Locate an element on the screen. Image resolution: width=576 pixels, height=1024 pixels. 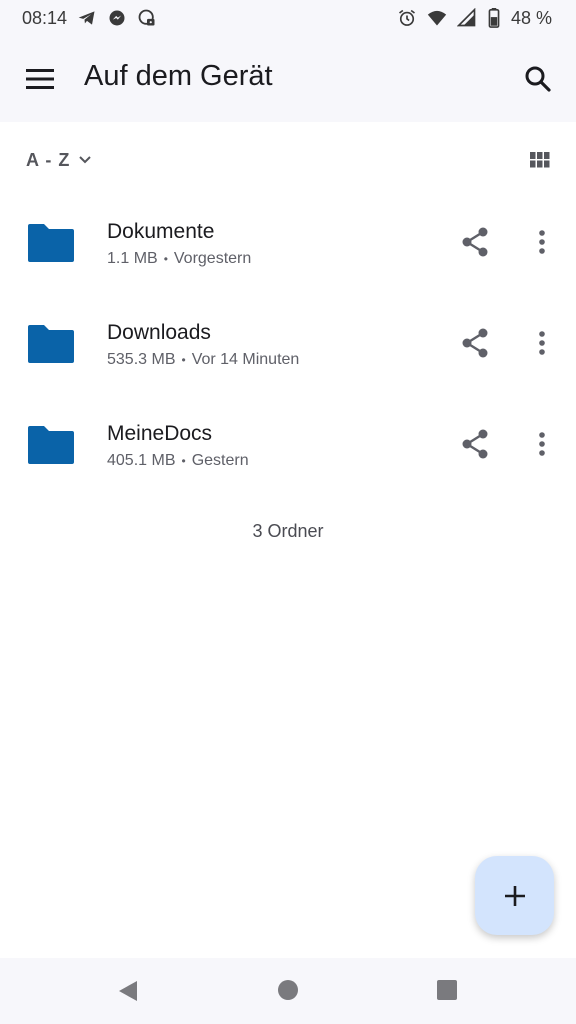
grid-view-icon is located at coordinates (540, 160).